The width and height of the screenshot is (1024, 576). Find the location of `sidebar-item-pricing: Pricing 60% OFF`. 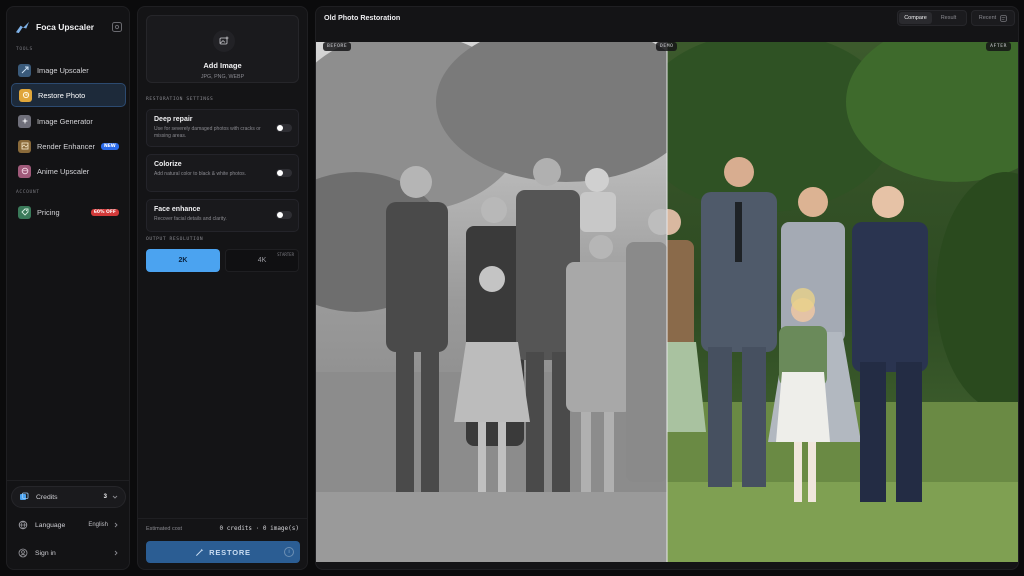

sidebar-item-pricing: Pricing 60% OFF is located at coordinates (68, 212).